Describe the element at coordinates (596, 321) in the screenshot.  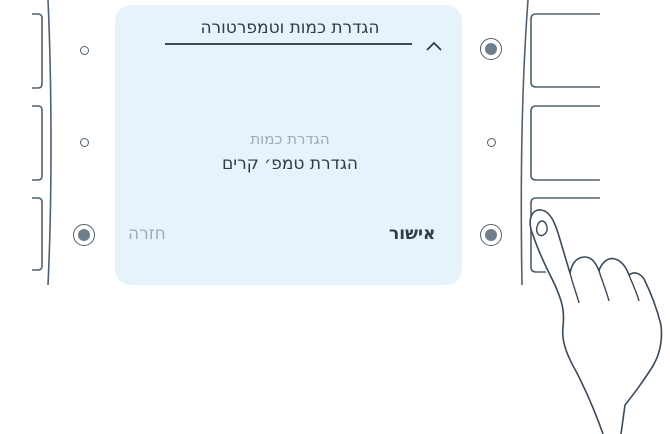
I see `hand-pointer-icon` at that location.